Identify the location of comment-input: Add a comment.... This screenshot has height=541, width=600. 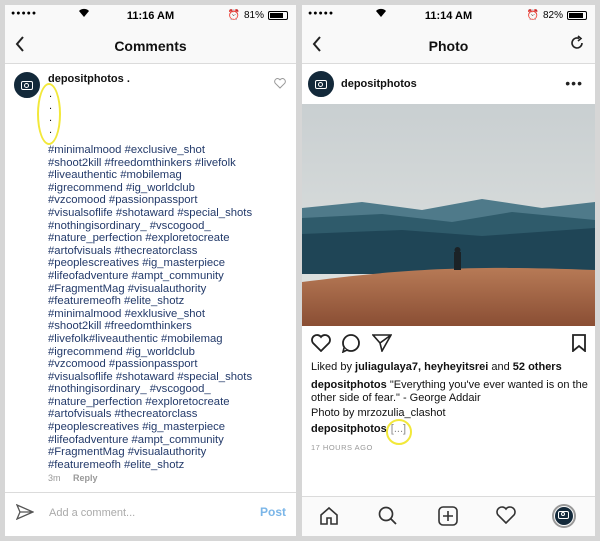
(92, 513).